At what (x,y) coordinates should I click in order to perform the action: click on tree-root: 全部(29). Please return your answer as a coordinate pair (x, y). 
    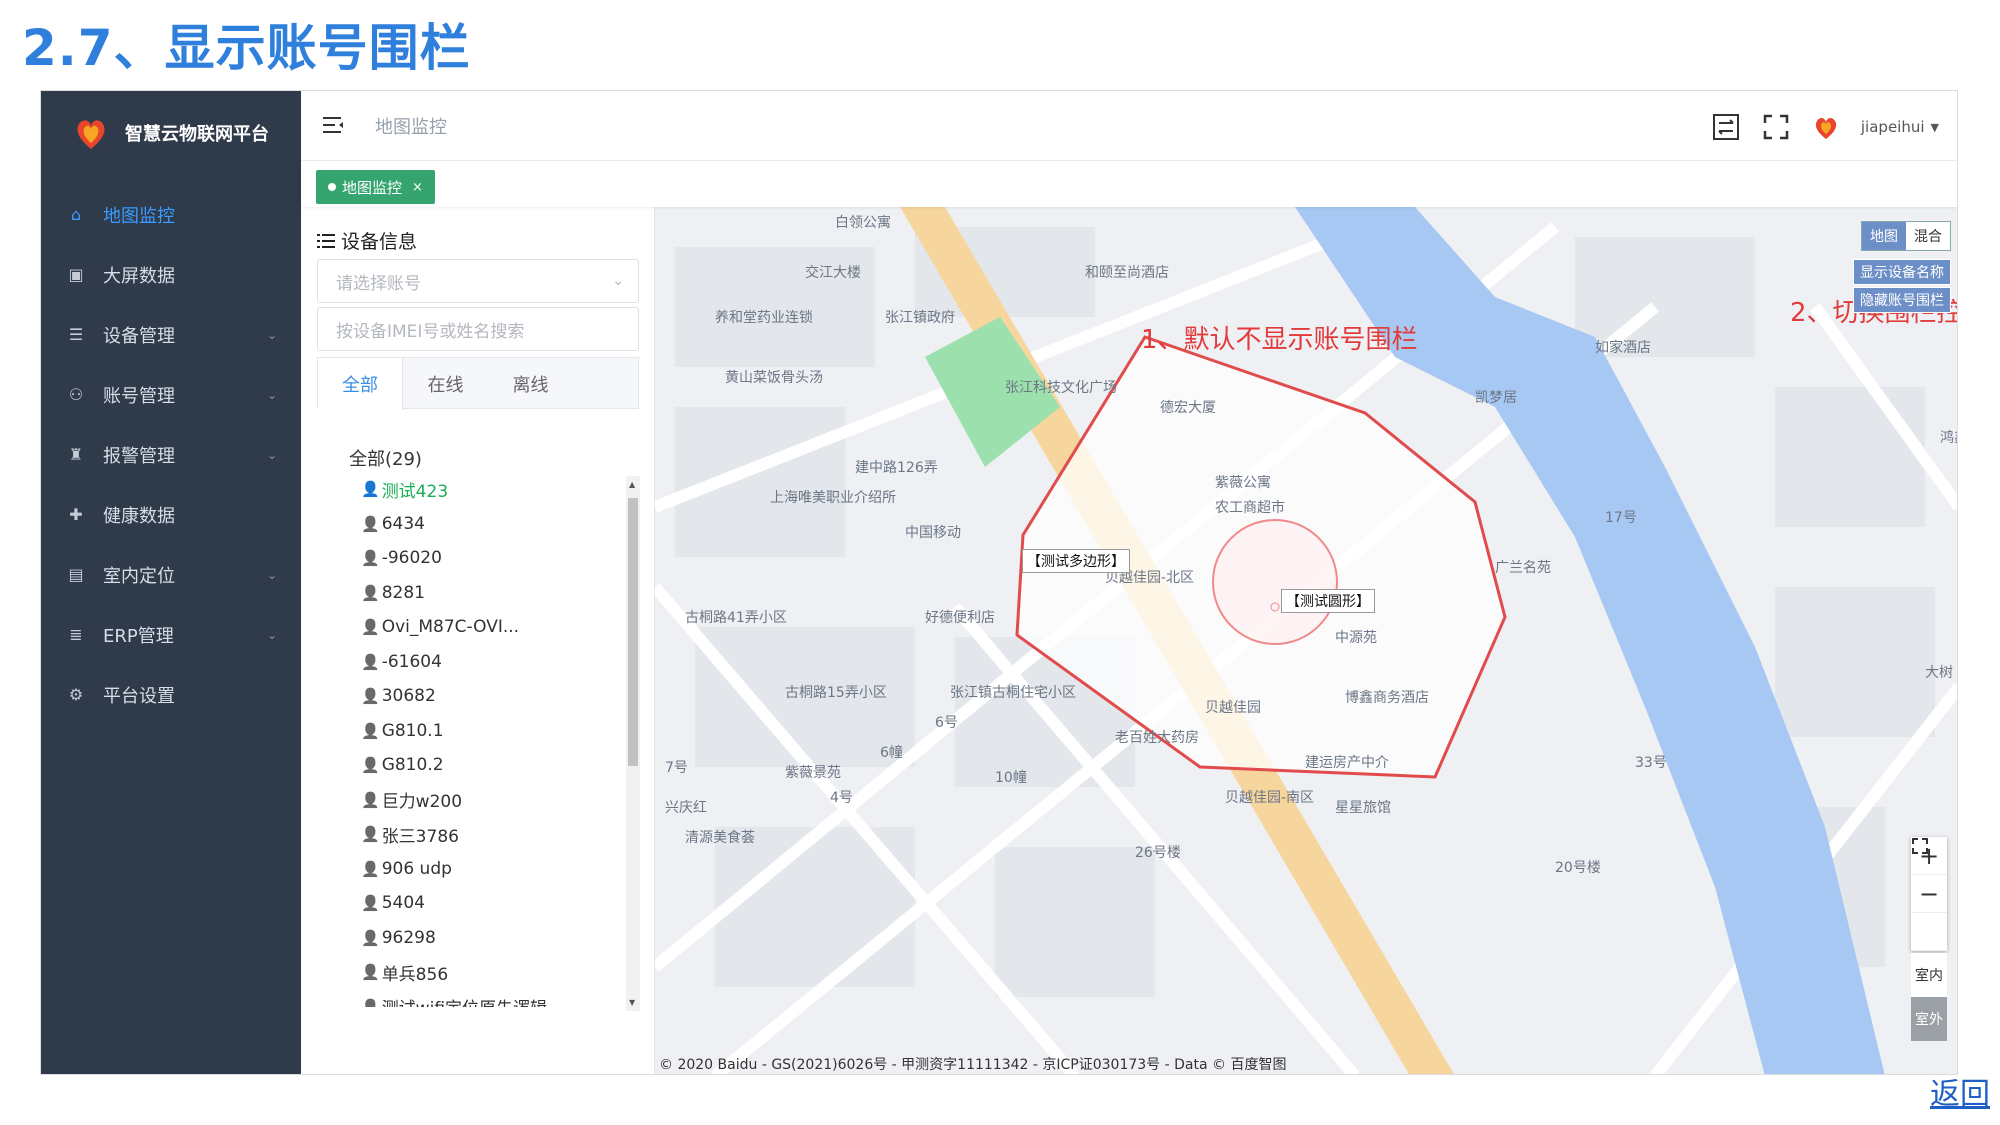
    Looking at the image, I should click on (385, 458).